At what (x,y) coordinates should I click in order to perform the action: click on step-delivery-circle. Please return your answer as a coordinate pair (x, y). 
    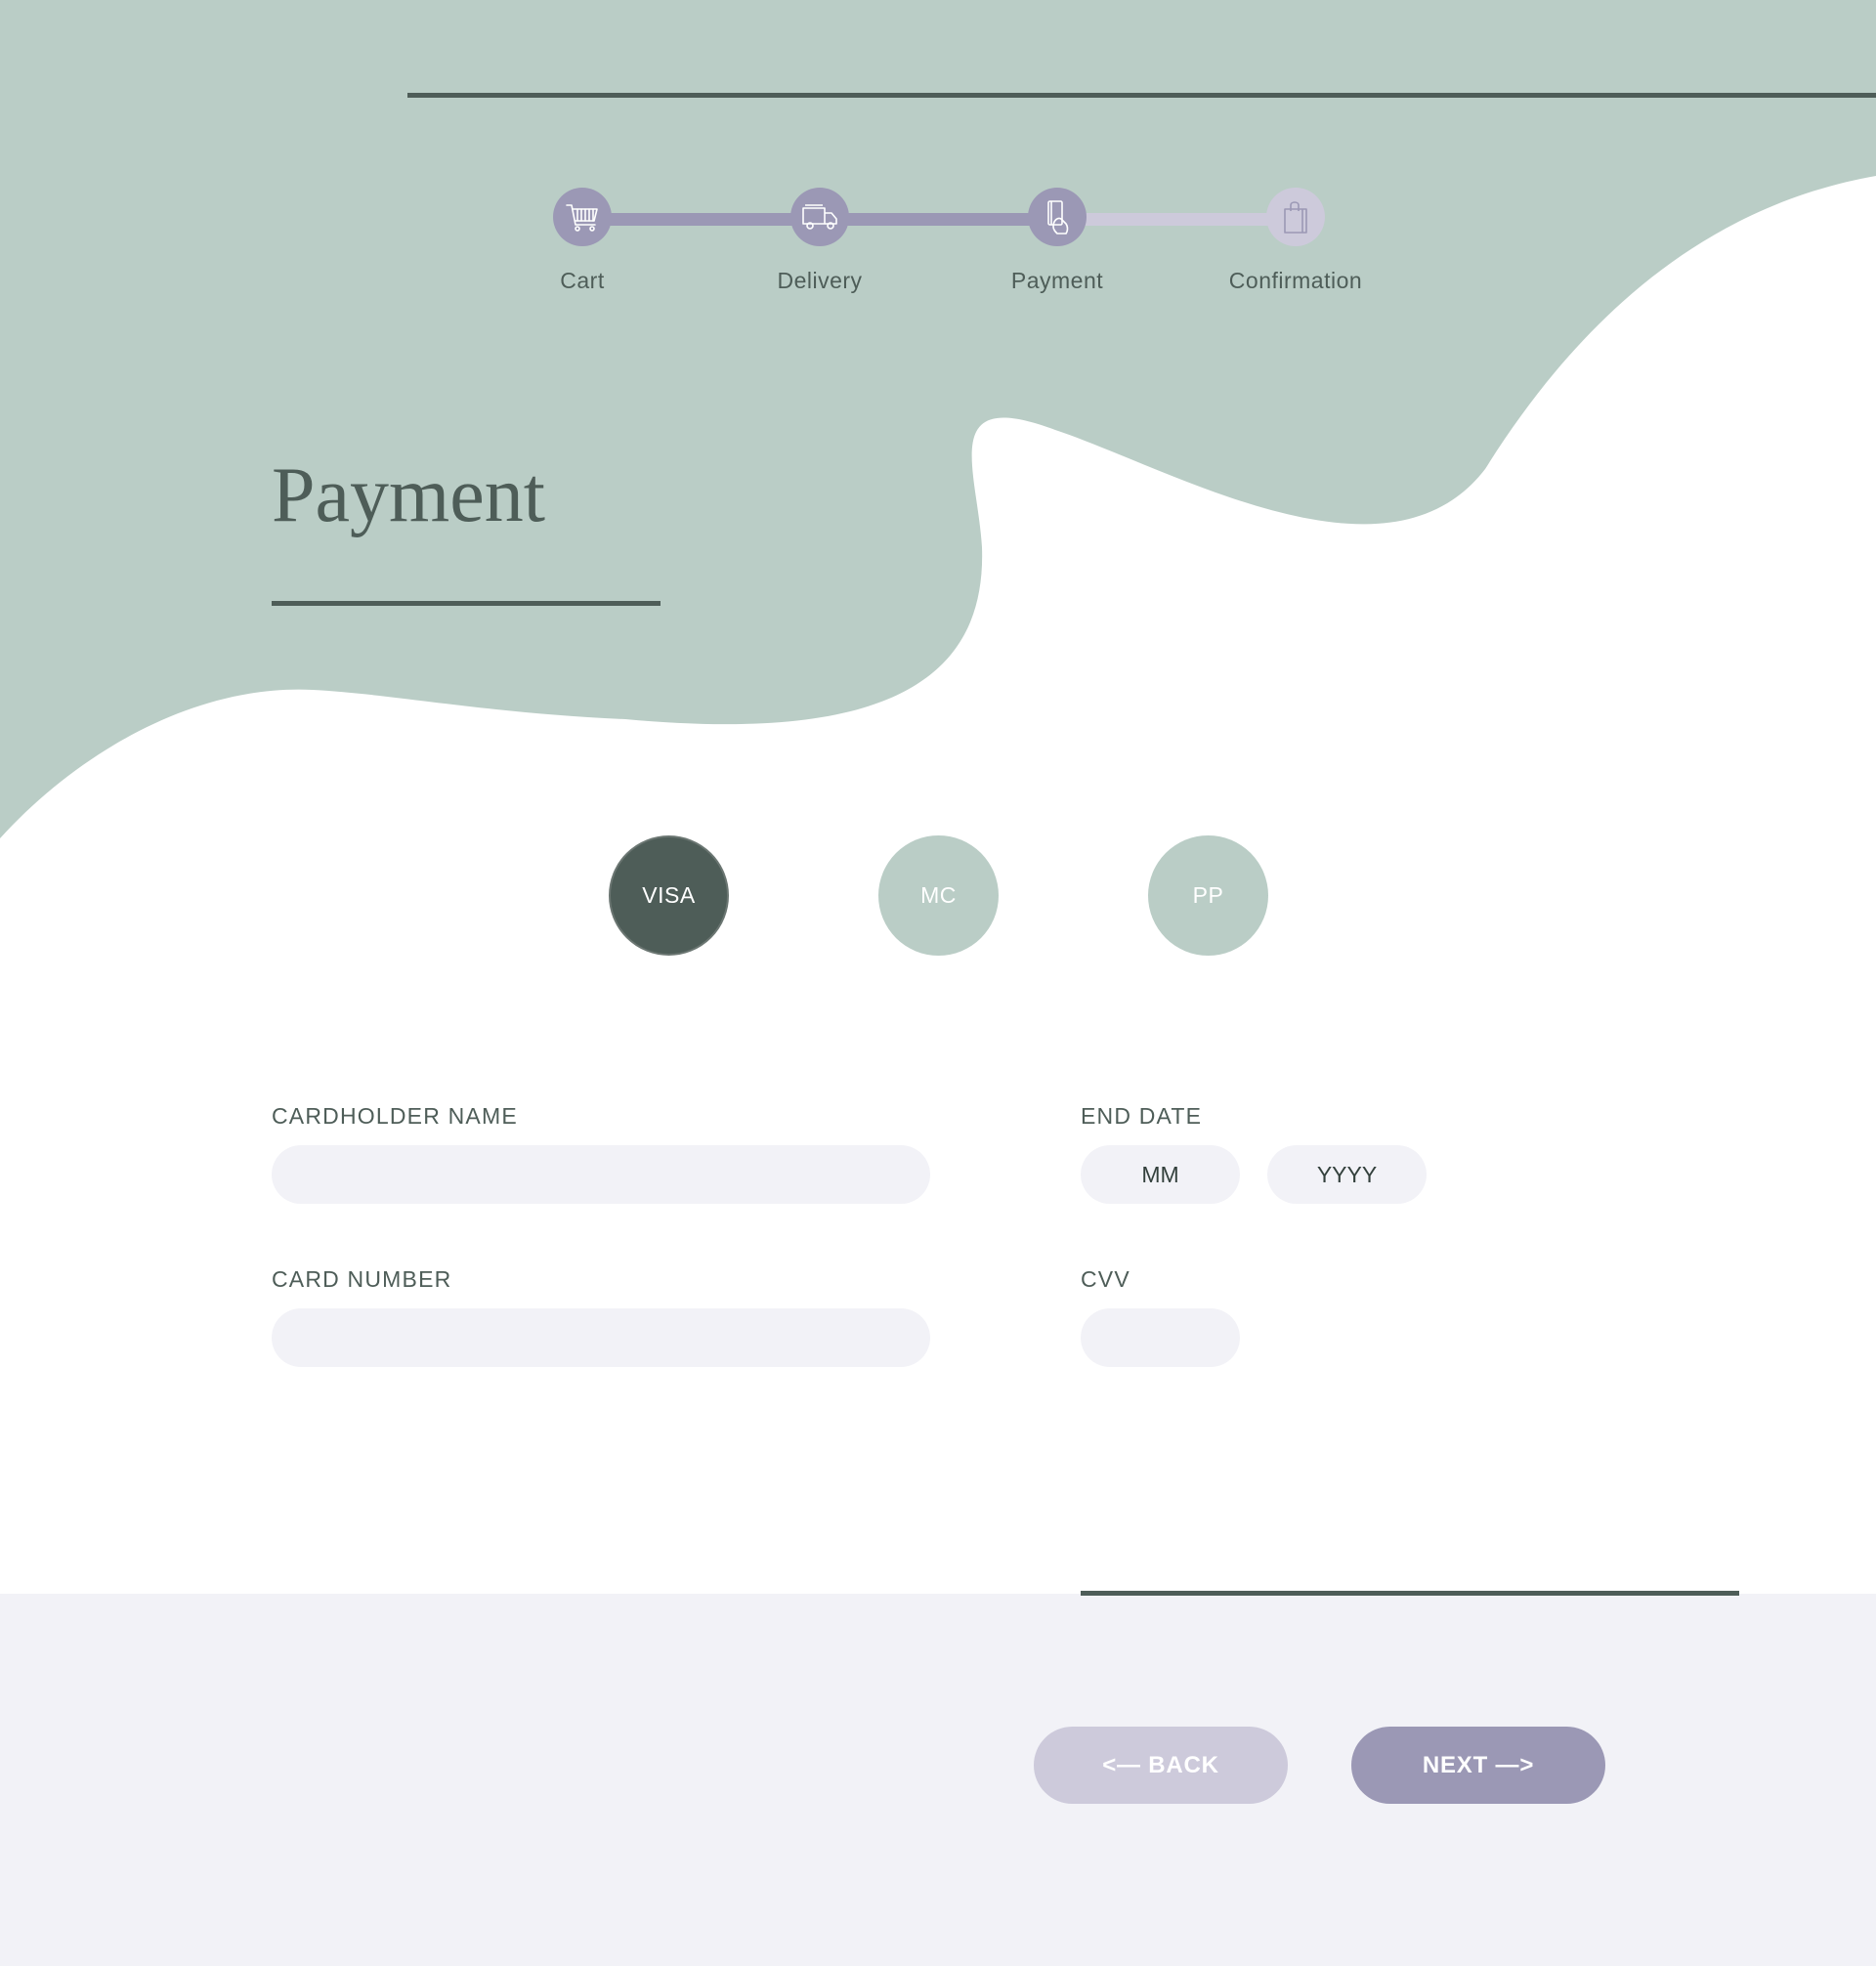
    Looking at the image, I should click on (819, 217).